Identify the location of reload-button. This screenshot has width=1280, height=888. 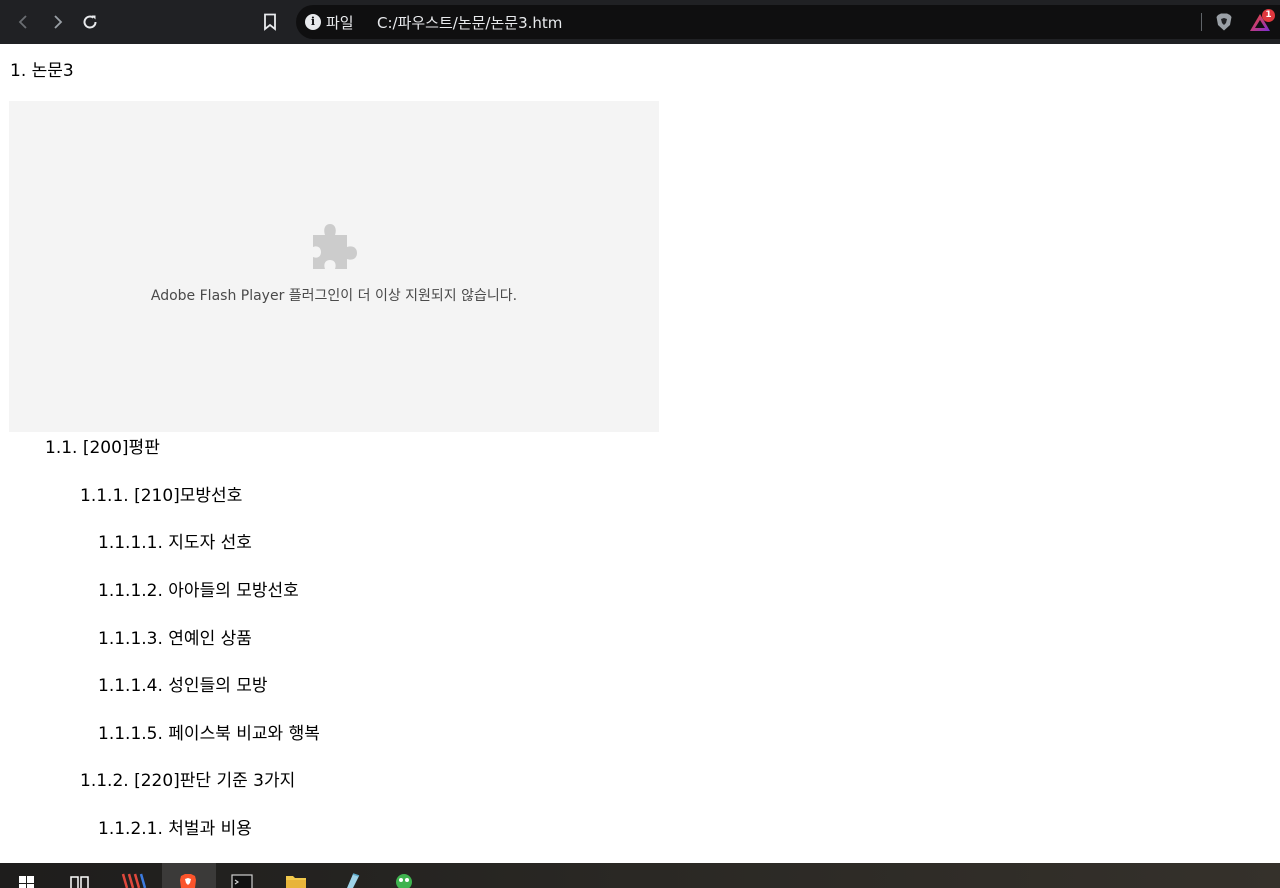
(90, 22).